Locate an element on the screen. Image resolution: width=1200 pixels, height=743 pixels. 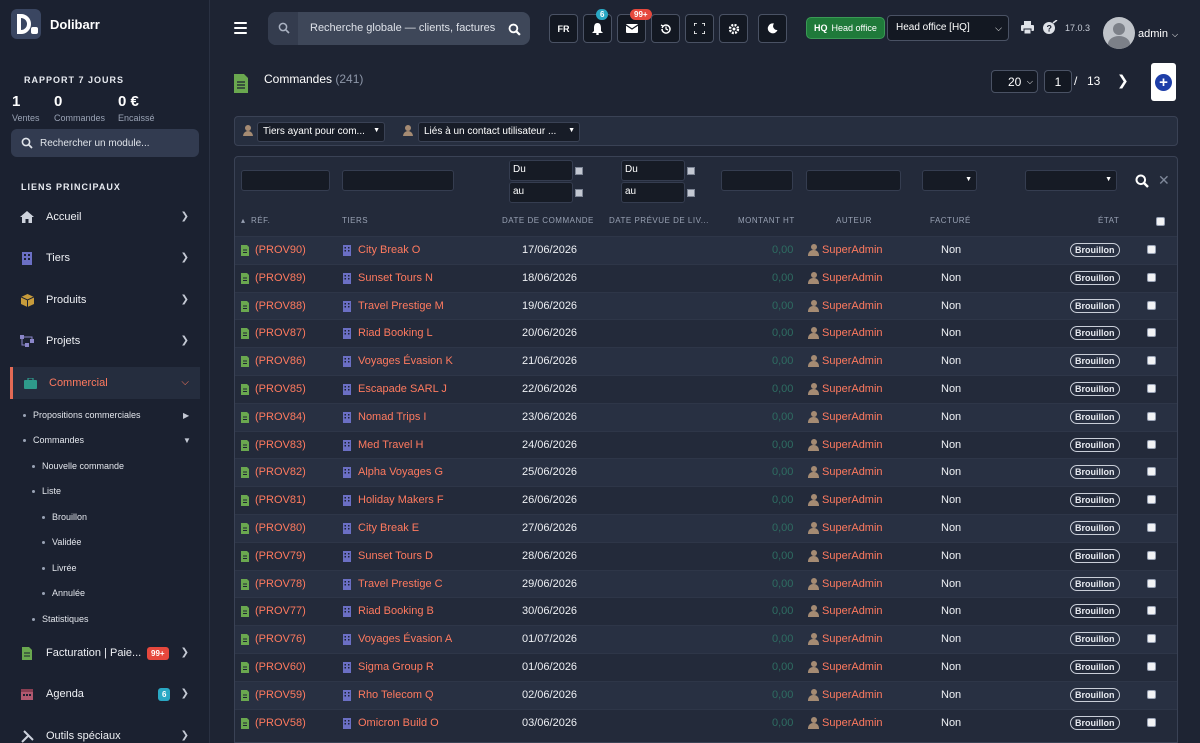
sidebar-sub-propositions: Propositions commerciales ▶ is located at coordinates (106, 415).